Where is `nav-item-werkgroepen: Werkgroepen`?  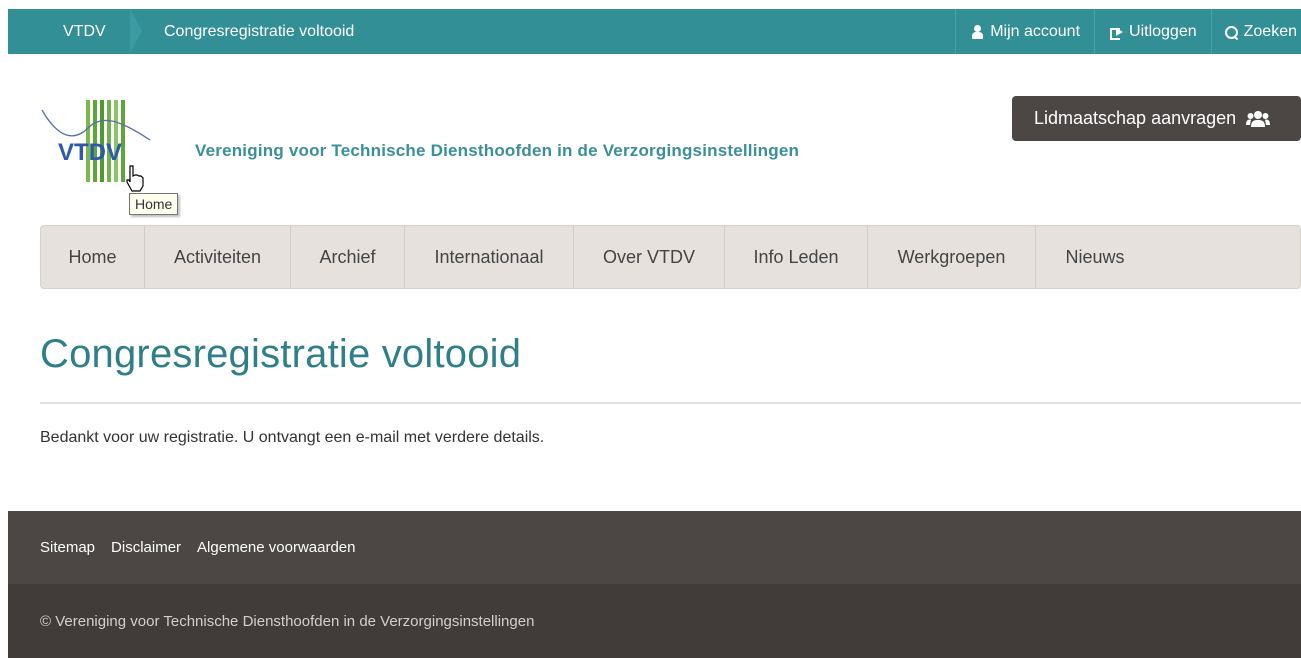 nav-item-werkgroepen: Werkgroepen is located at coordinates (952, 257).